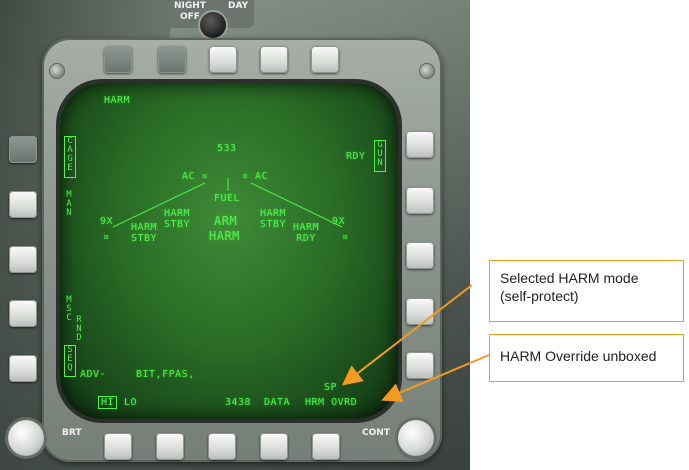 The image size is (689, 470). What do you see at coordinates (69, 309) in the screenshot?
I see `msc-option: M S C` at bounding box center [69, 309].